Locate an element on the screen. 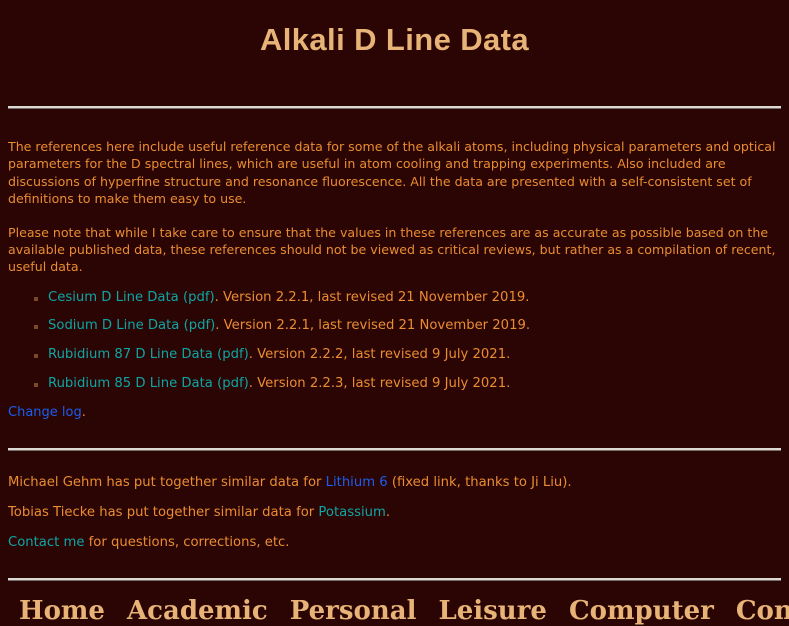  reference-link-rubidium-87: Rubidium 87 D Line Data is located at coordinates (130, 354).